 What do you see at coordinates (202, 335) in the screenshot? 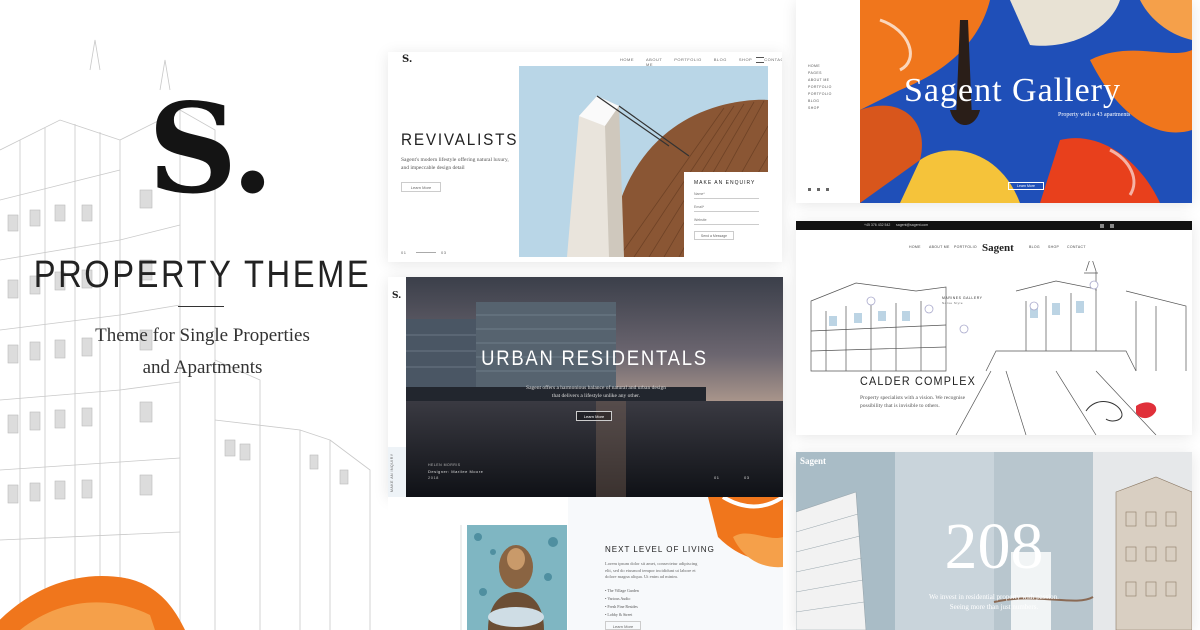
I see `subtitle-line-1: Theme for Single Properties` at bounding box center [202, 335].